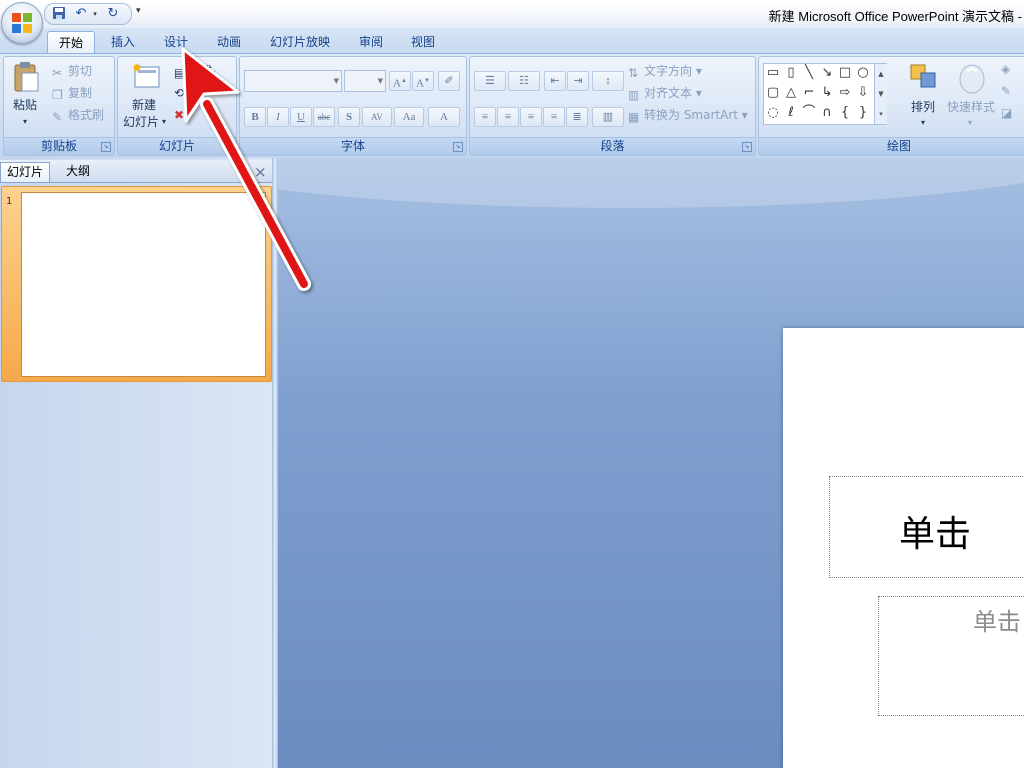 The width and height of the screenshot is (1024, 768). Describe the element at coordinates (400, 81) in the screenshot. I see `grow-font-icon: A▲` at that location.